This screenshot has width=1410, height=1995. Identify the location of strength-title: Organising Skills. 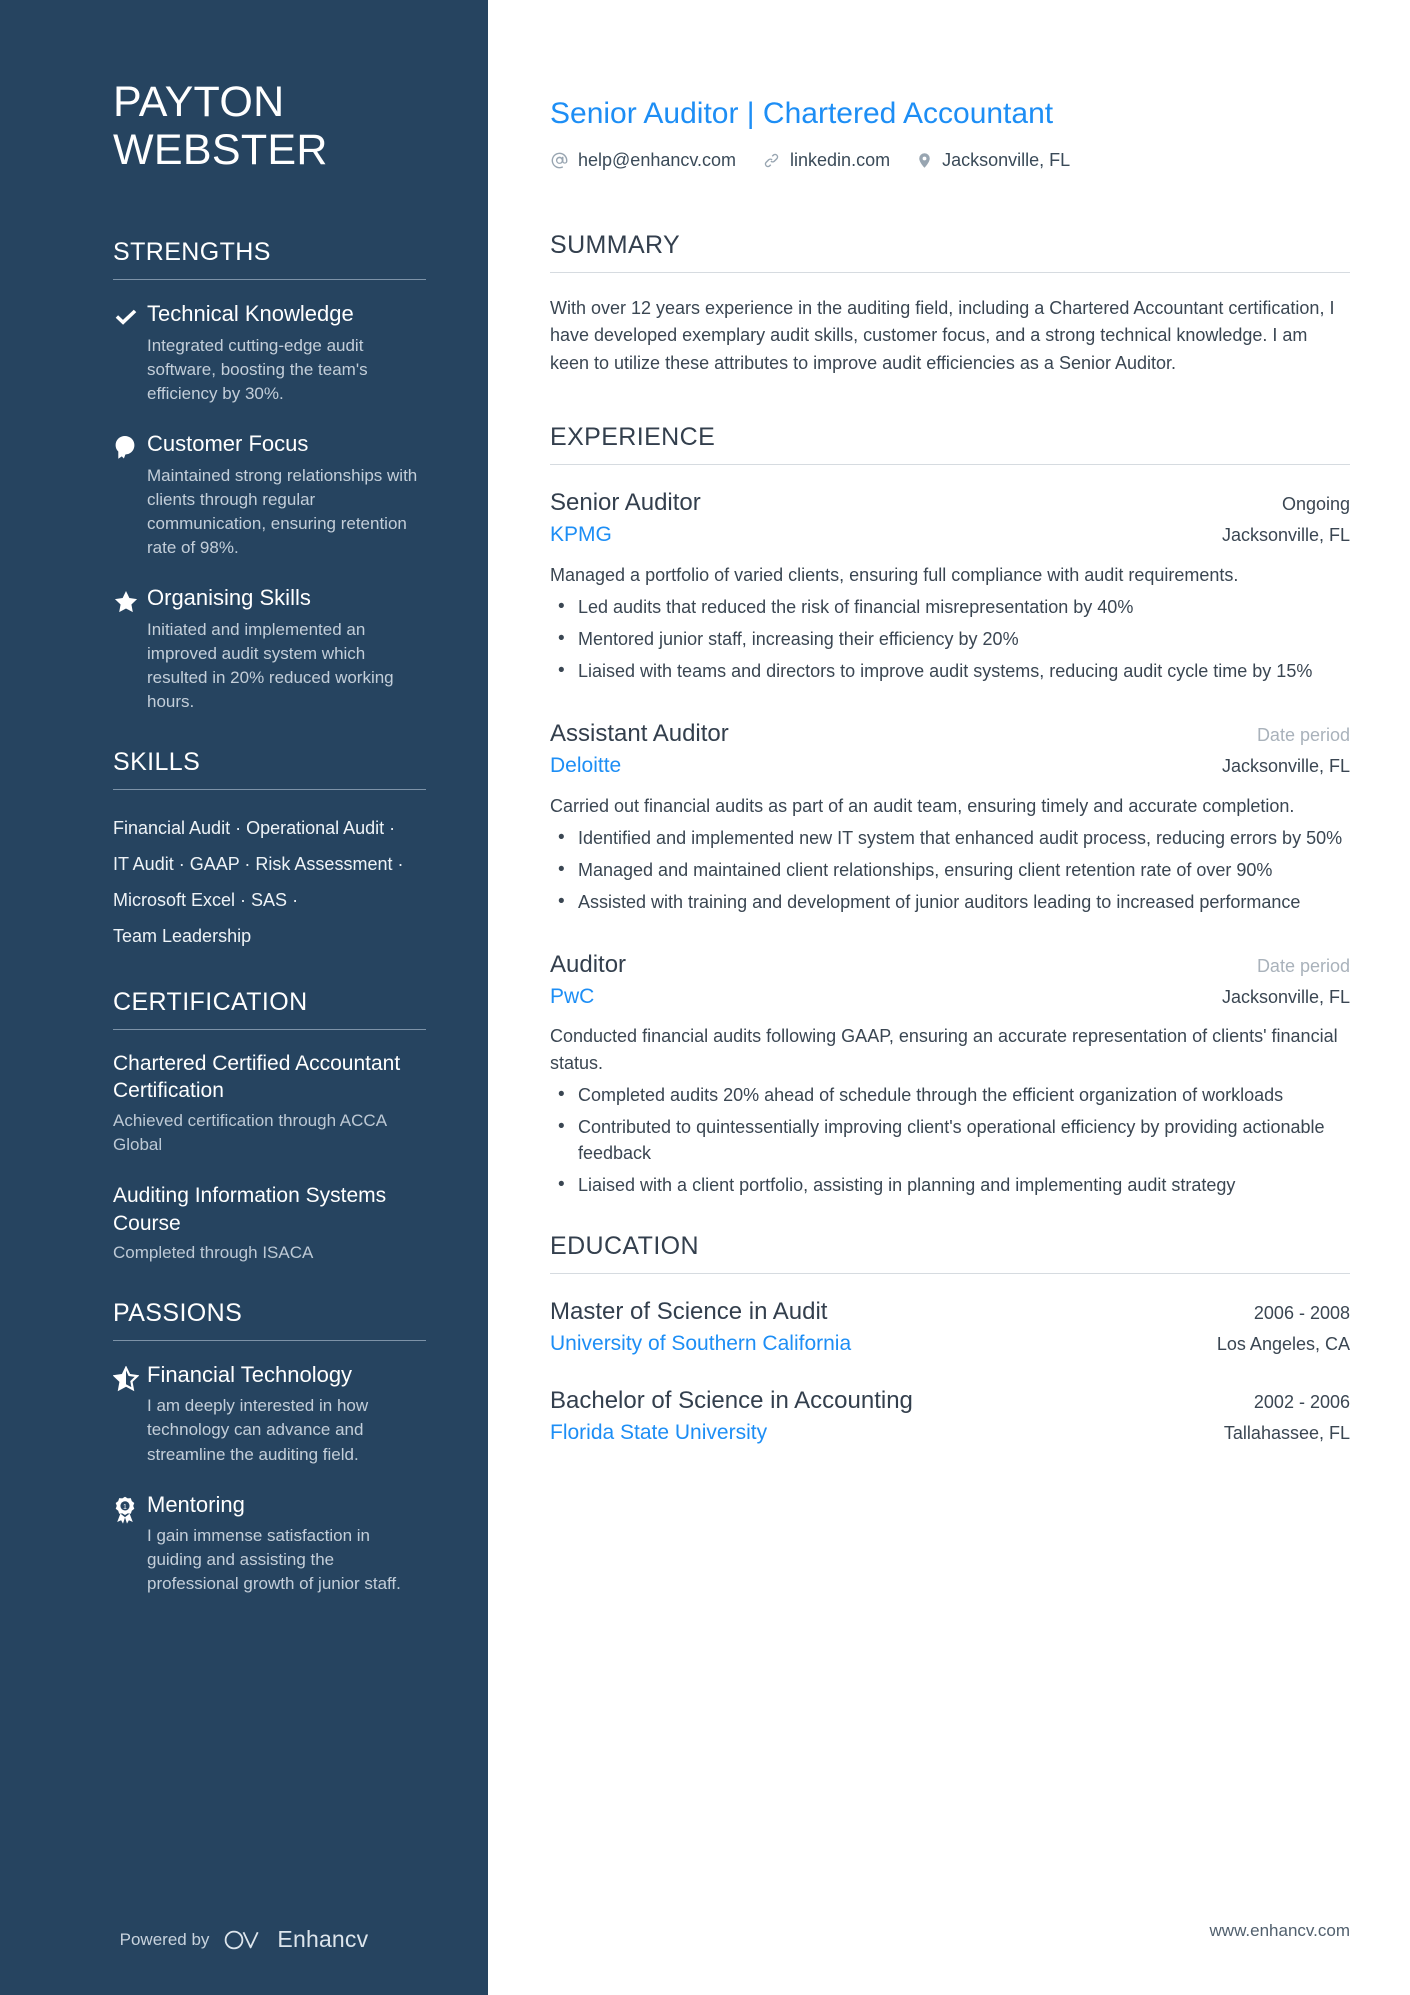
(229, 598).